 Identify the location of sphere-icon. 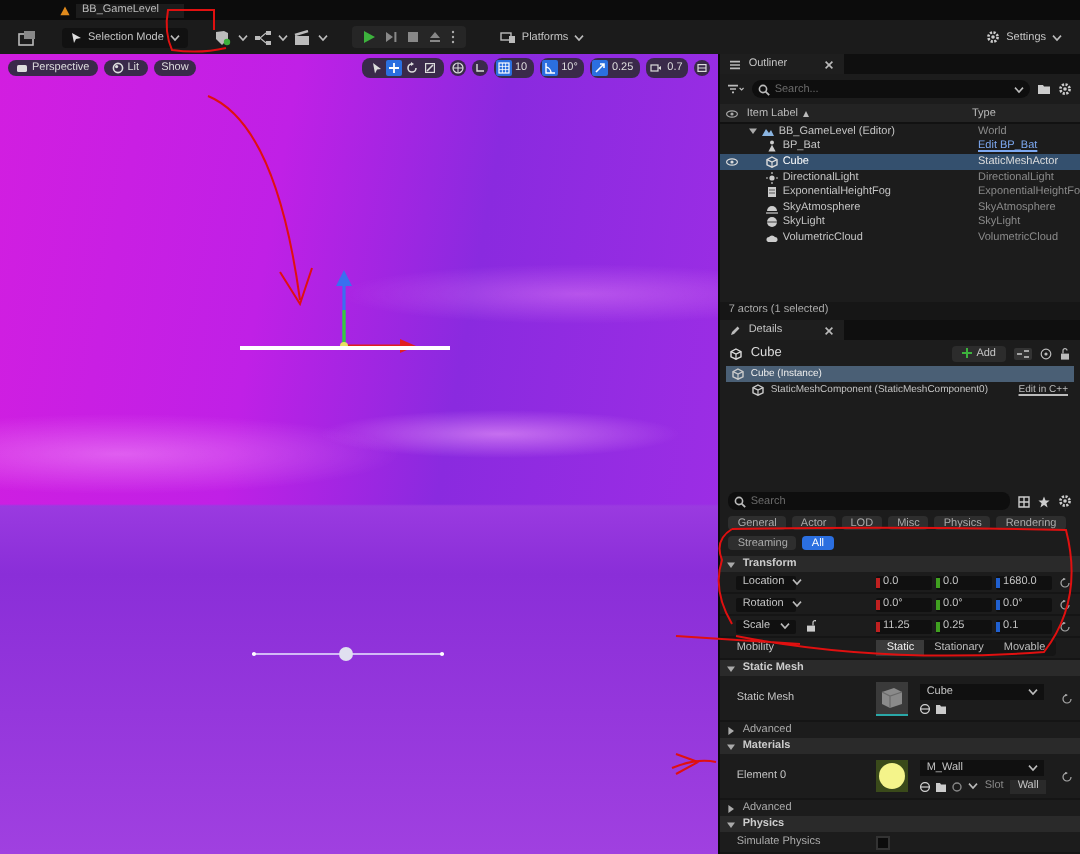
(117, 68).